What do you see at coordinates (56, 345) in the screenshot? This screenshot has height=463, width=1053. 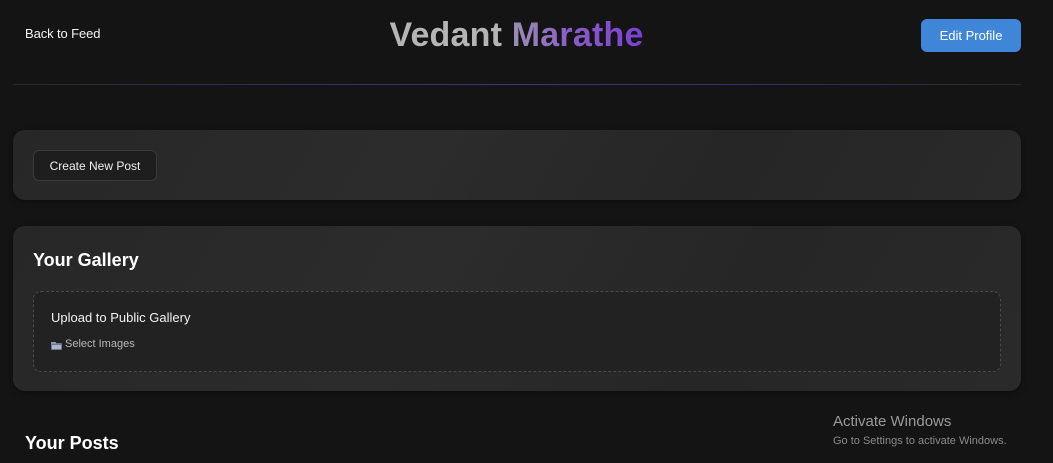 I see `folder-icon` at bounding box center [56, 345].